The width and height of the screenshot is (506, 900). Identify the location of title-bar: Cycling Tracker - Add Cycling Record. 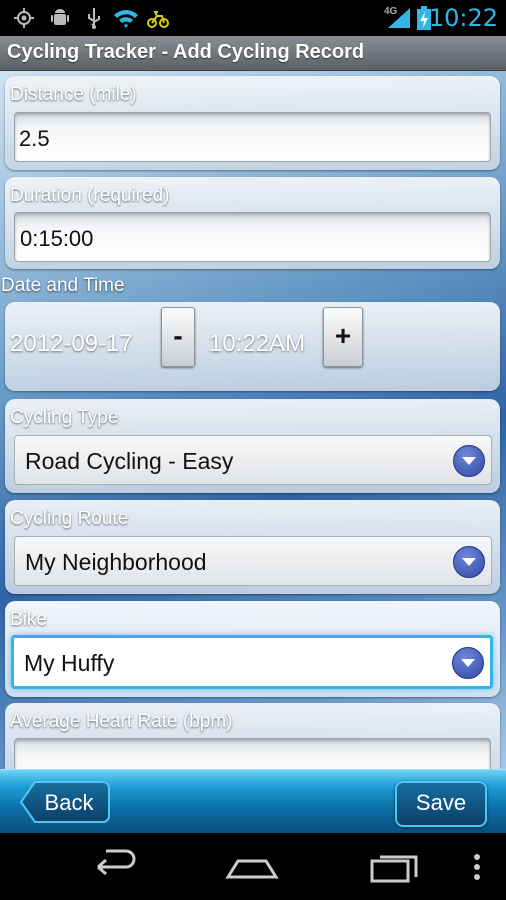
(253, 53).